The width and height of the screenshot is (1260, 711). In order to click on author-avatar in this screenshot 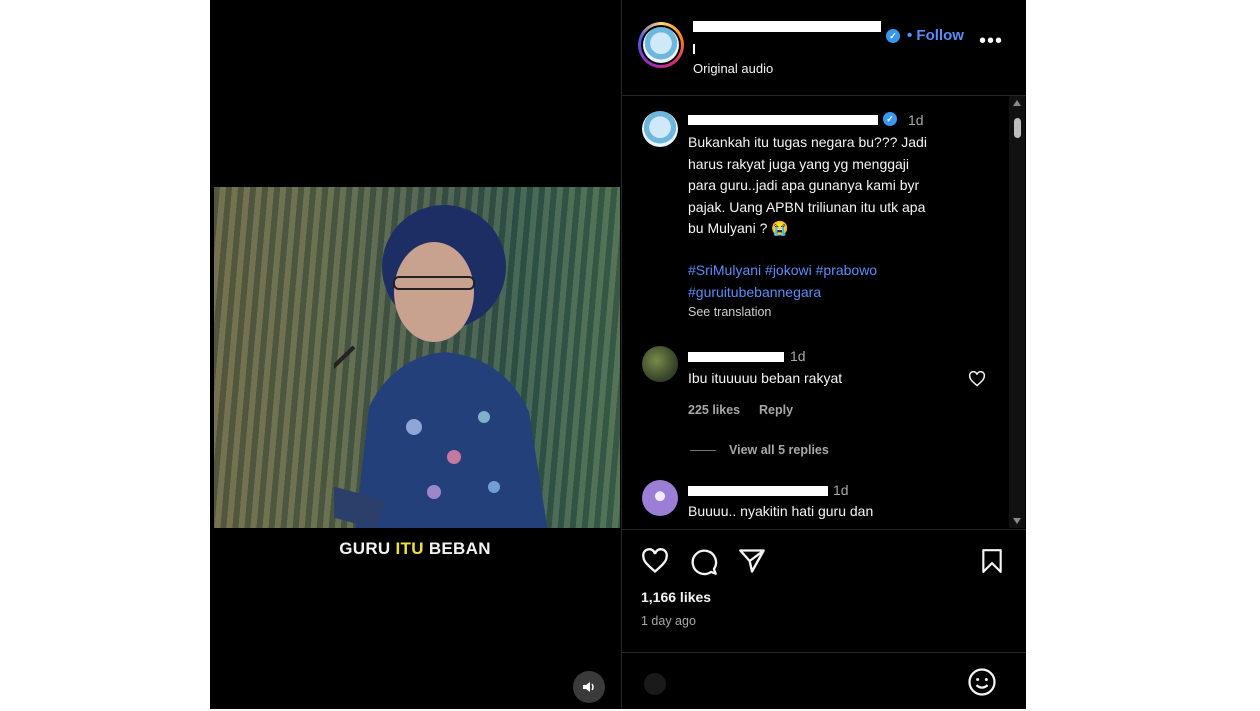, I will do `click(661, 45)`.